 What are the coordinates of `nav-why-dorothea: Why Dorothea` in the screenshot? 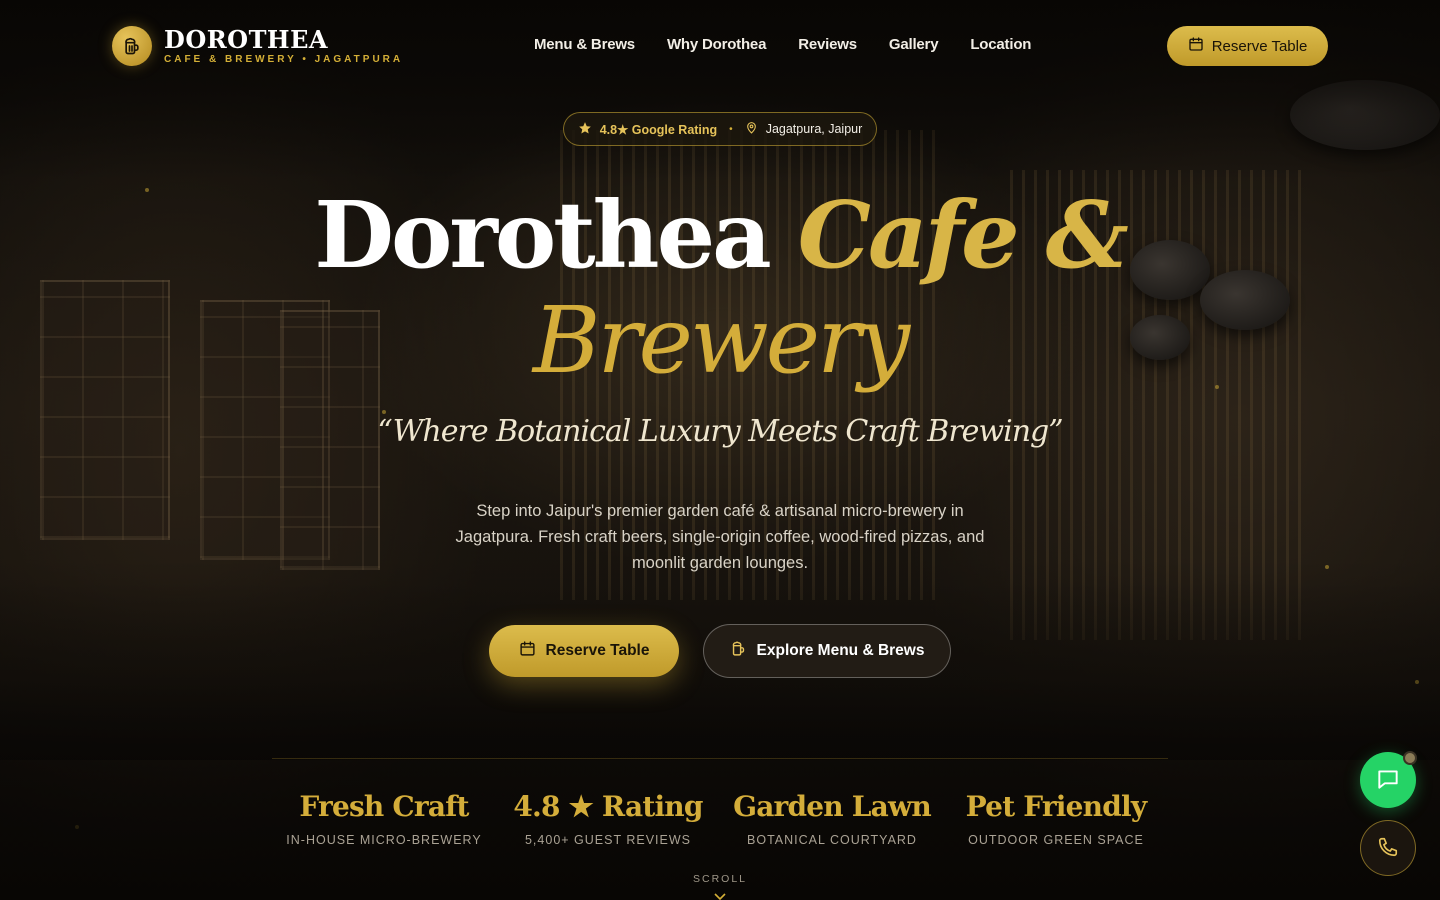 It's located at (716, 44).